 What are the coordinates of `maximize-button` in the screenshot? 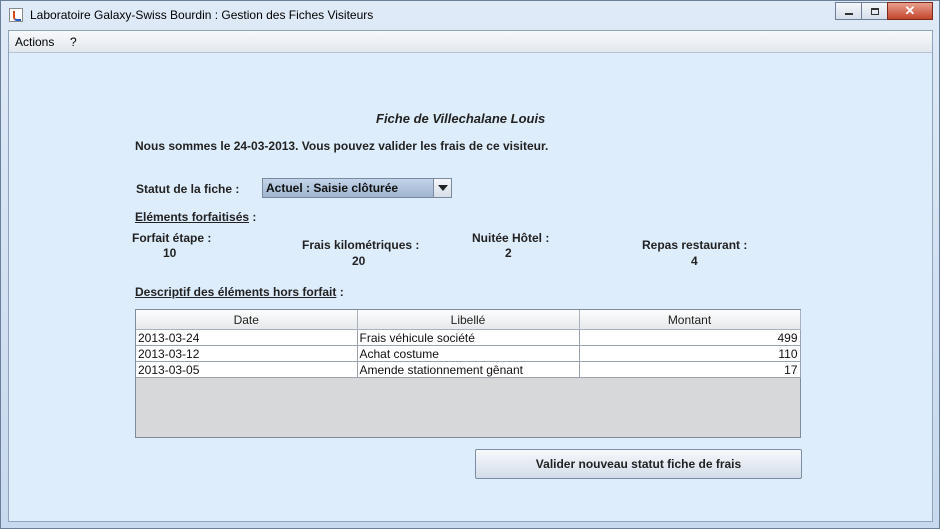 It's located at (874, 11).